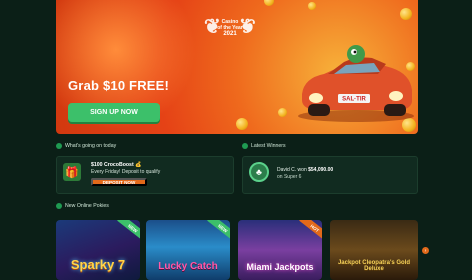 The height and width of the screenshot is (280, 472). I want to click on winner-game: on Super 6, so click(289, 177).